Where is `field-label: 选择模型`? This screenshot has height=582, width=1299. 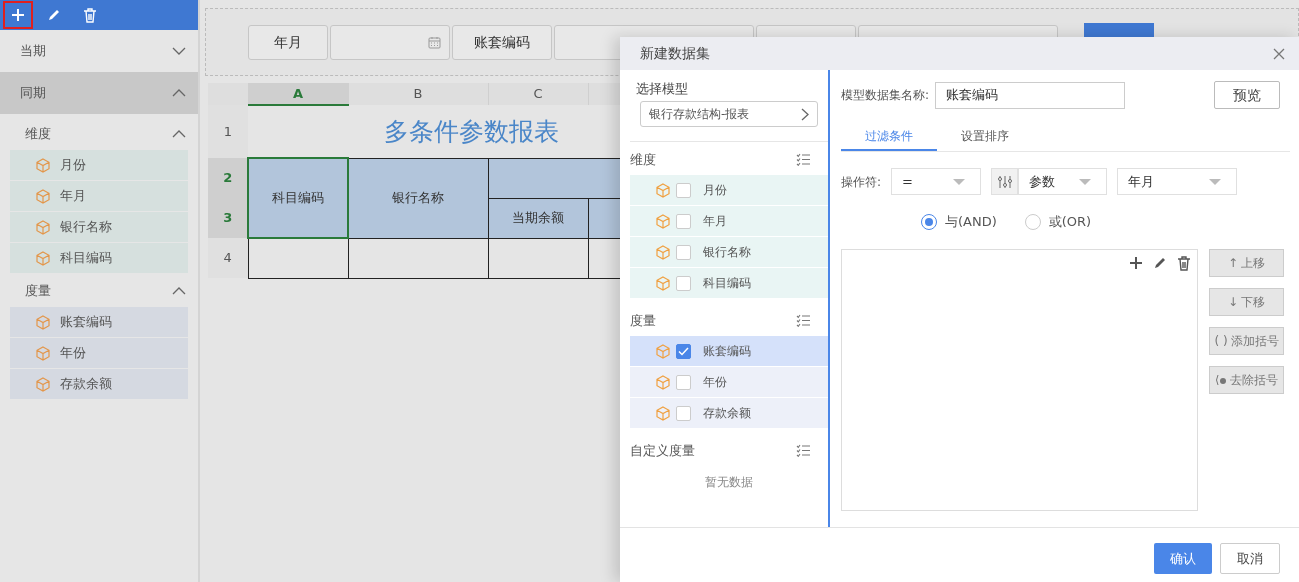 field-label: 选择模型 is located at coordinates (662, 89).